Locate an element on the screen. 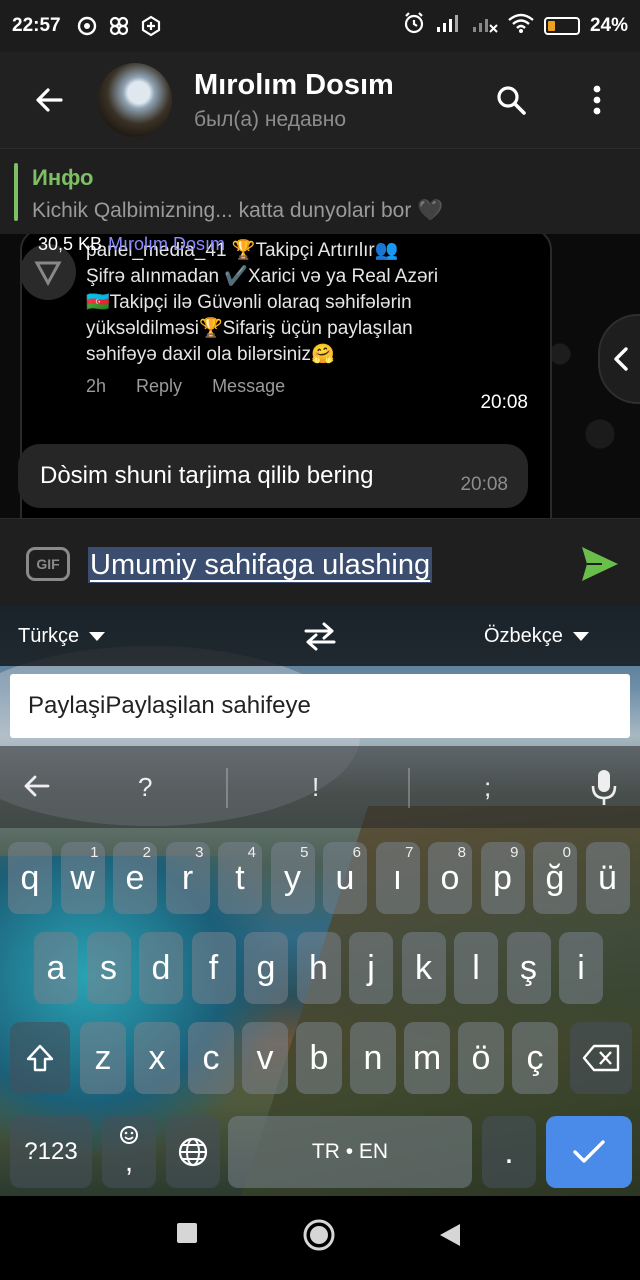 This screenshot has height=1280, width=640. media-time: 20:08 is located at coordinates (504, 402).